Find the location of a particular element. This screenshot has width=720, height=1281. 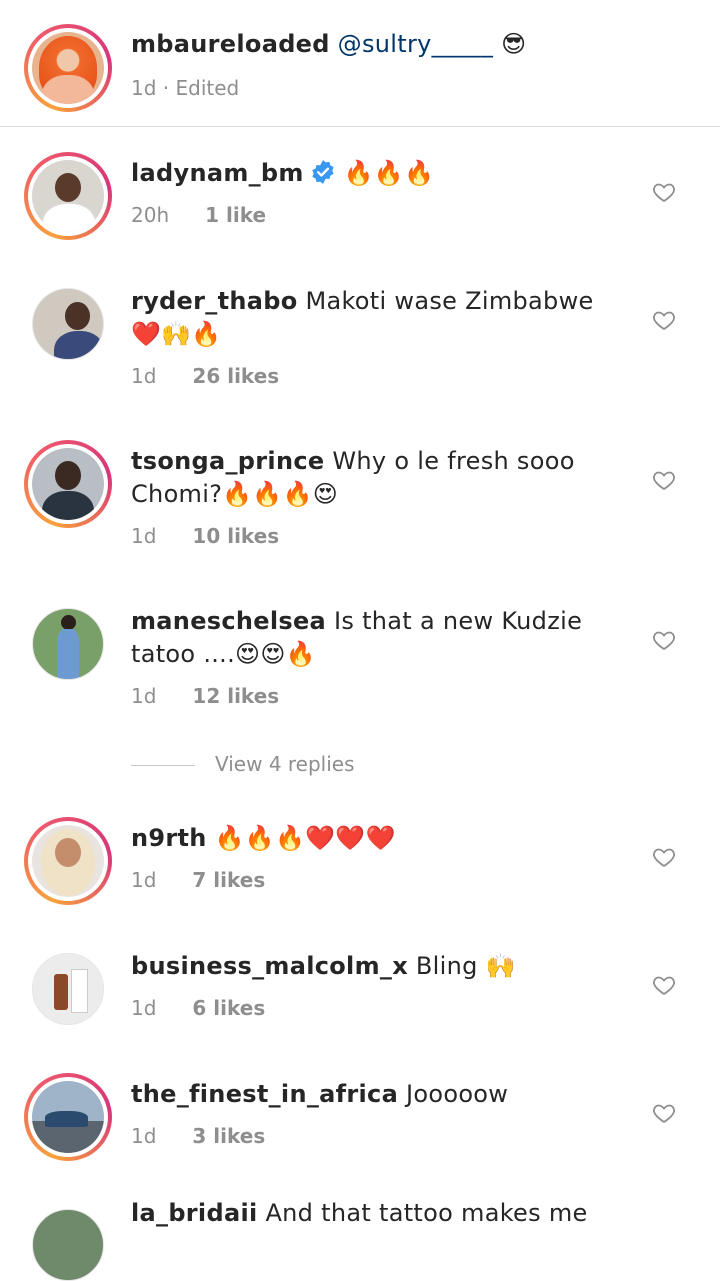

post-caption: mbaureloaded @sultry_____ 😎 1d · Edited is located at coordinates (360, 63).